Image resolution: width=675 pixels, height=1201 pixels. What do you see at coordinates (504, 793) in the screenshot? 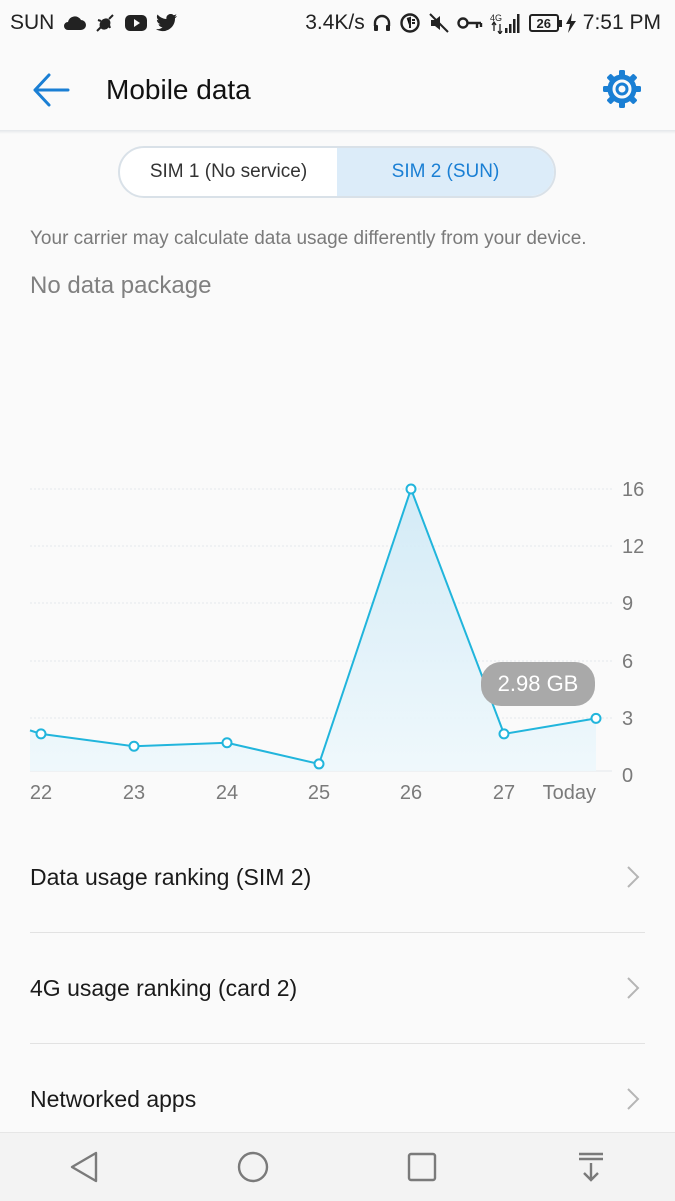
I see `x-tick-label: 27` at bounding box center [504, 793].